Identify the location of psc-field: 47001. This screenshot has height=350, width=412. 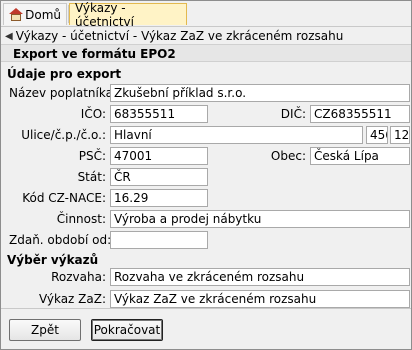
(159, 156).